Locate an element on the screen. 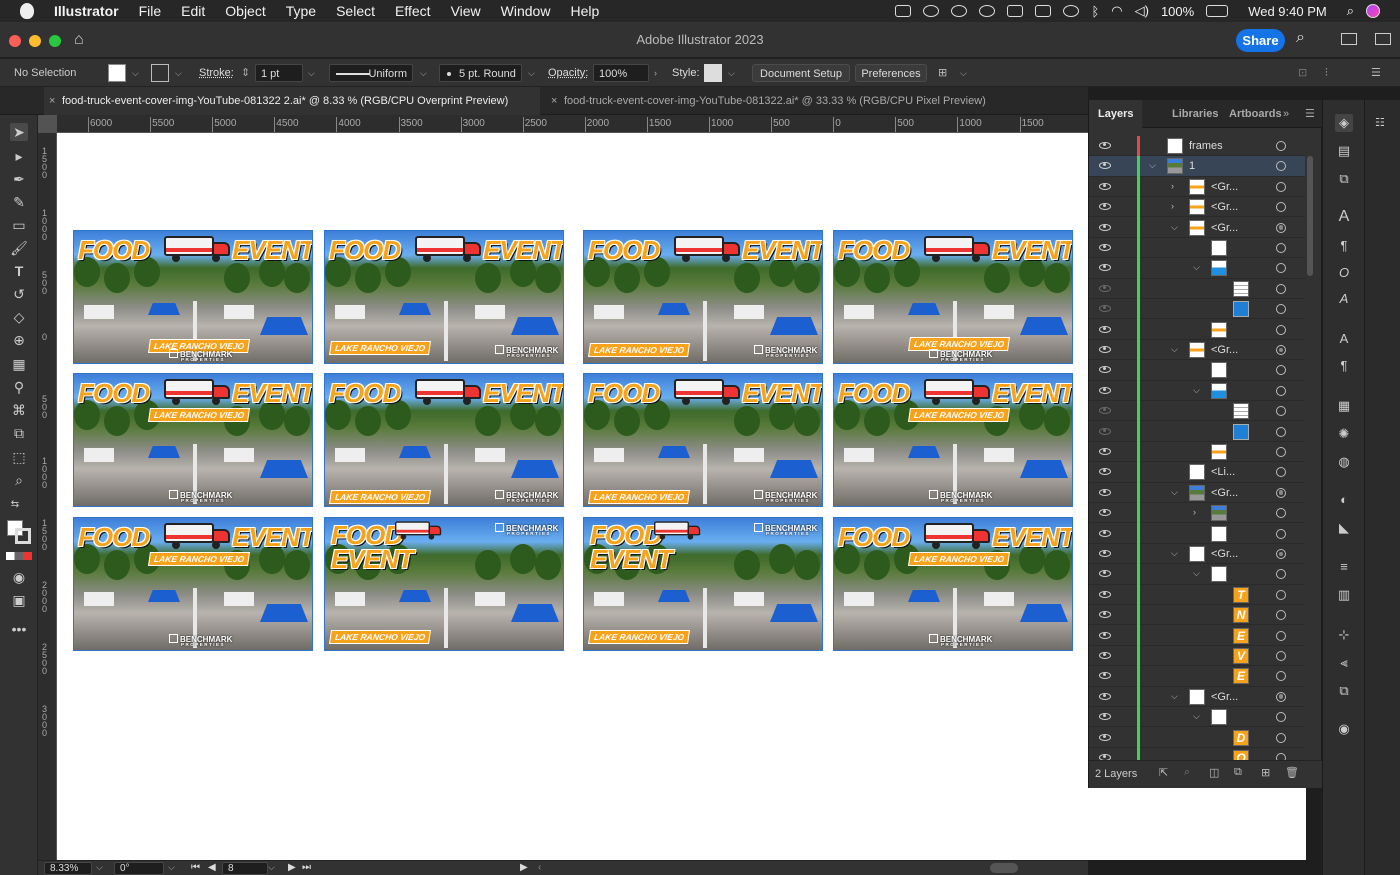  character-icon: A is located at coordinates (1344, 217).